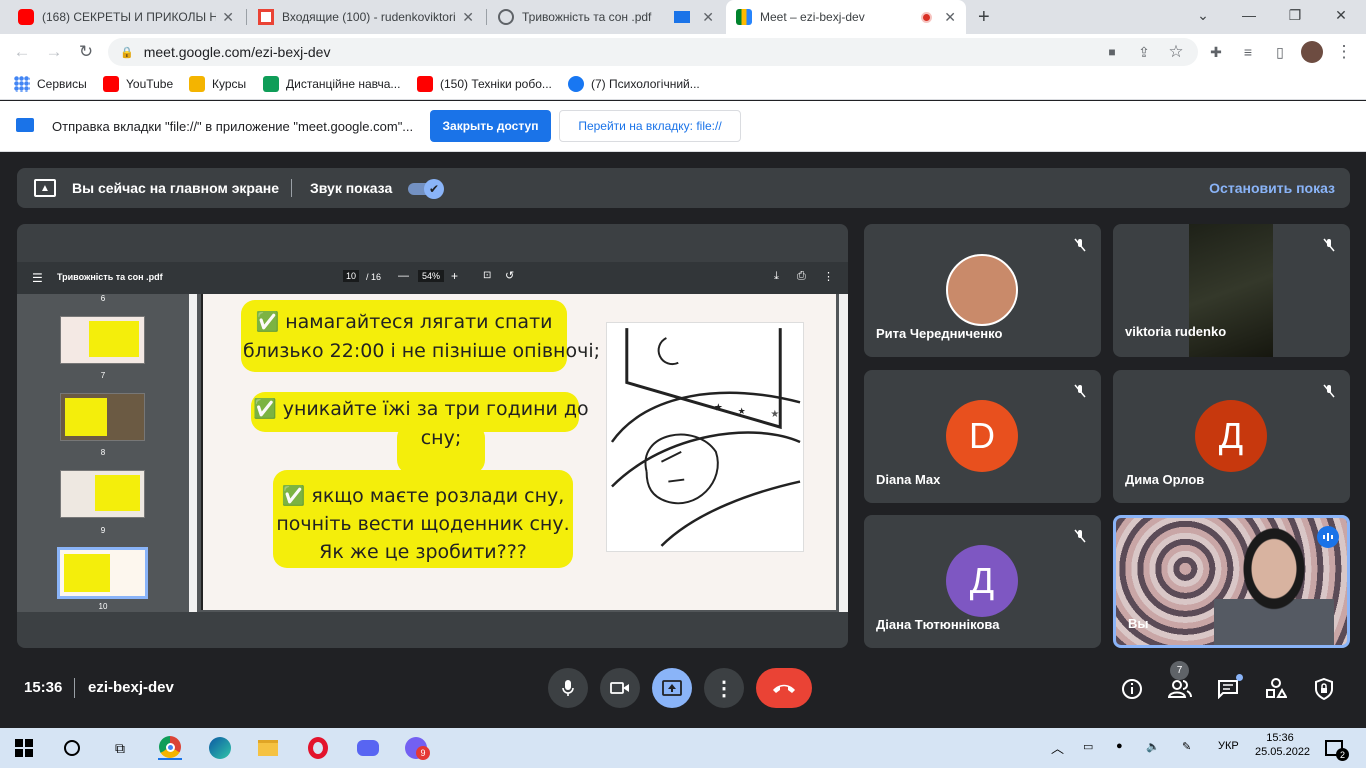 The image size is (1366, 768). What do you see at coordinates (650, 126) in the screenshot?
I see `switch-to-tab-button: Перейти на вкладку: file://` at bounding box center [650, 126].